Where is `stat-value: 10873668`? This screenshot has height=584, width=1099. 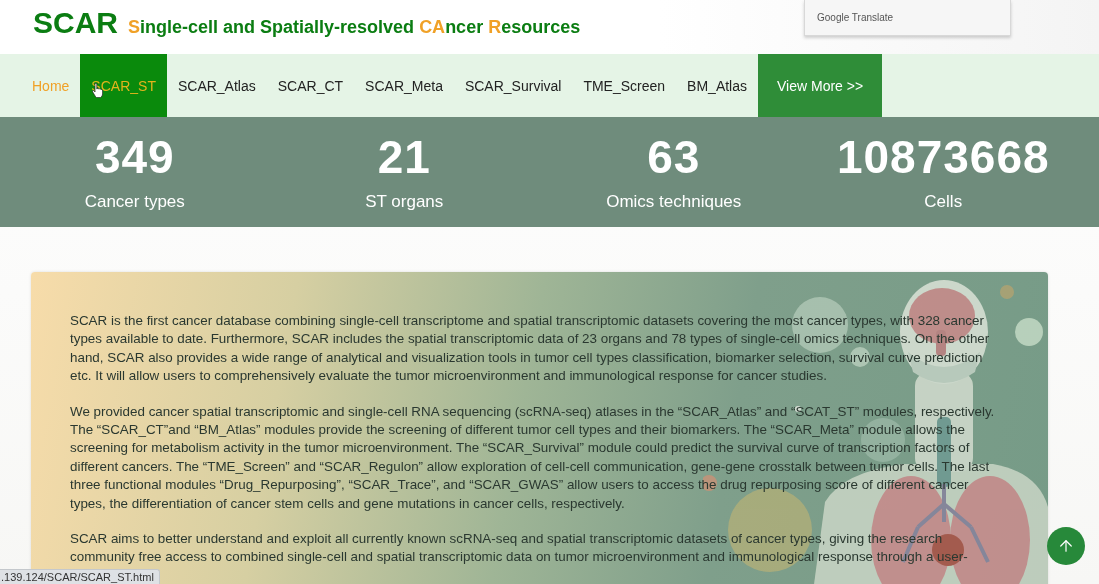 stat-value: 10873668 is located at coordinates (943, 157).